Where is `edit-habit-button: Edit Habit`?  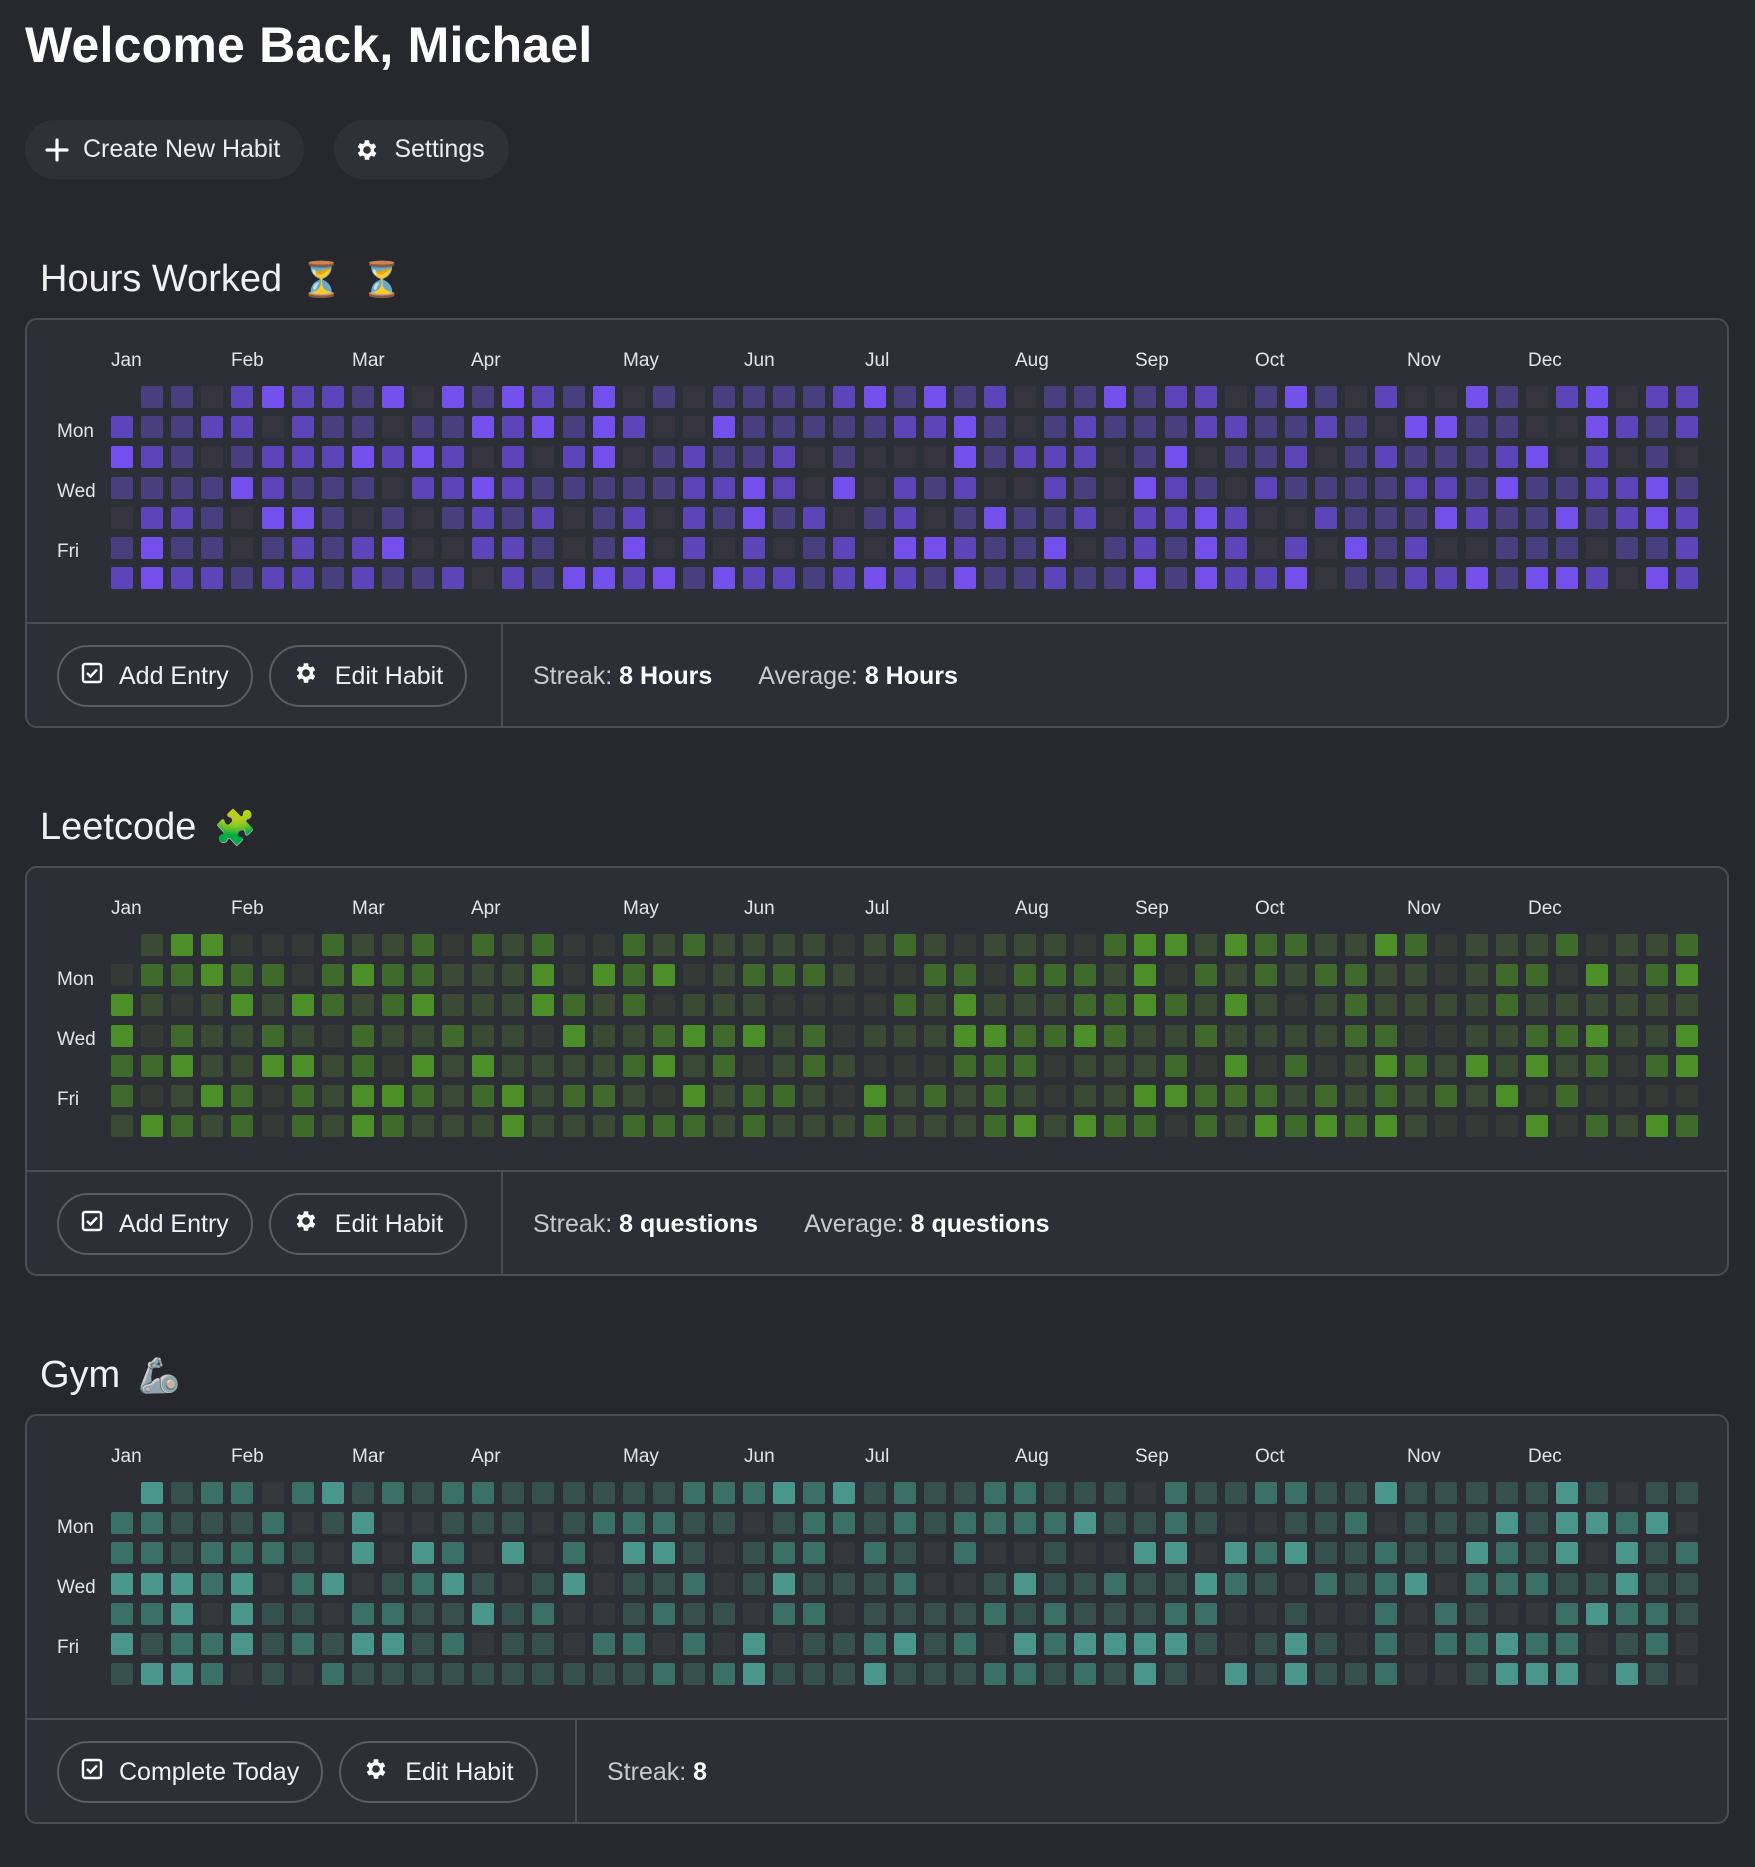
edit-habit-button: Edit Habit is located at coordinates (368, 1224).